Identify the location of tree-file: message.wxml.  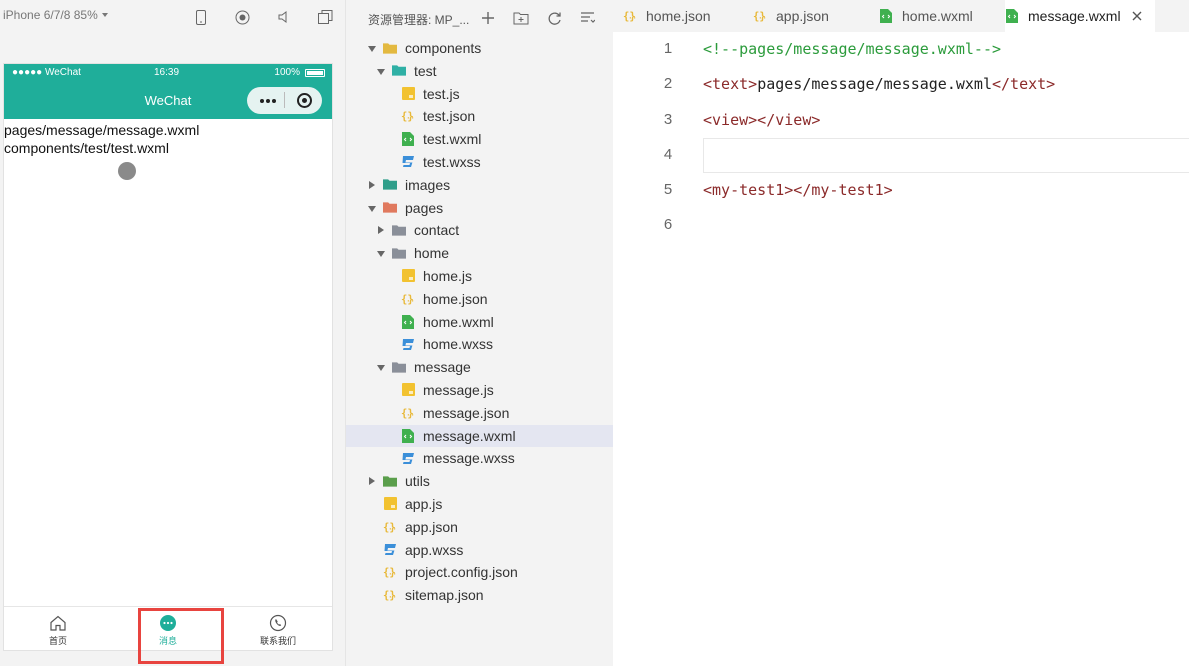
(479, 436).